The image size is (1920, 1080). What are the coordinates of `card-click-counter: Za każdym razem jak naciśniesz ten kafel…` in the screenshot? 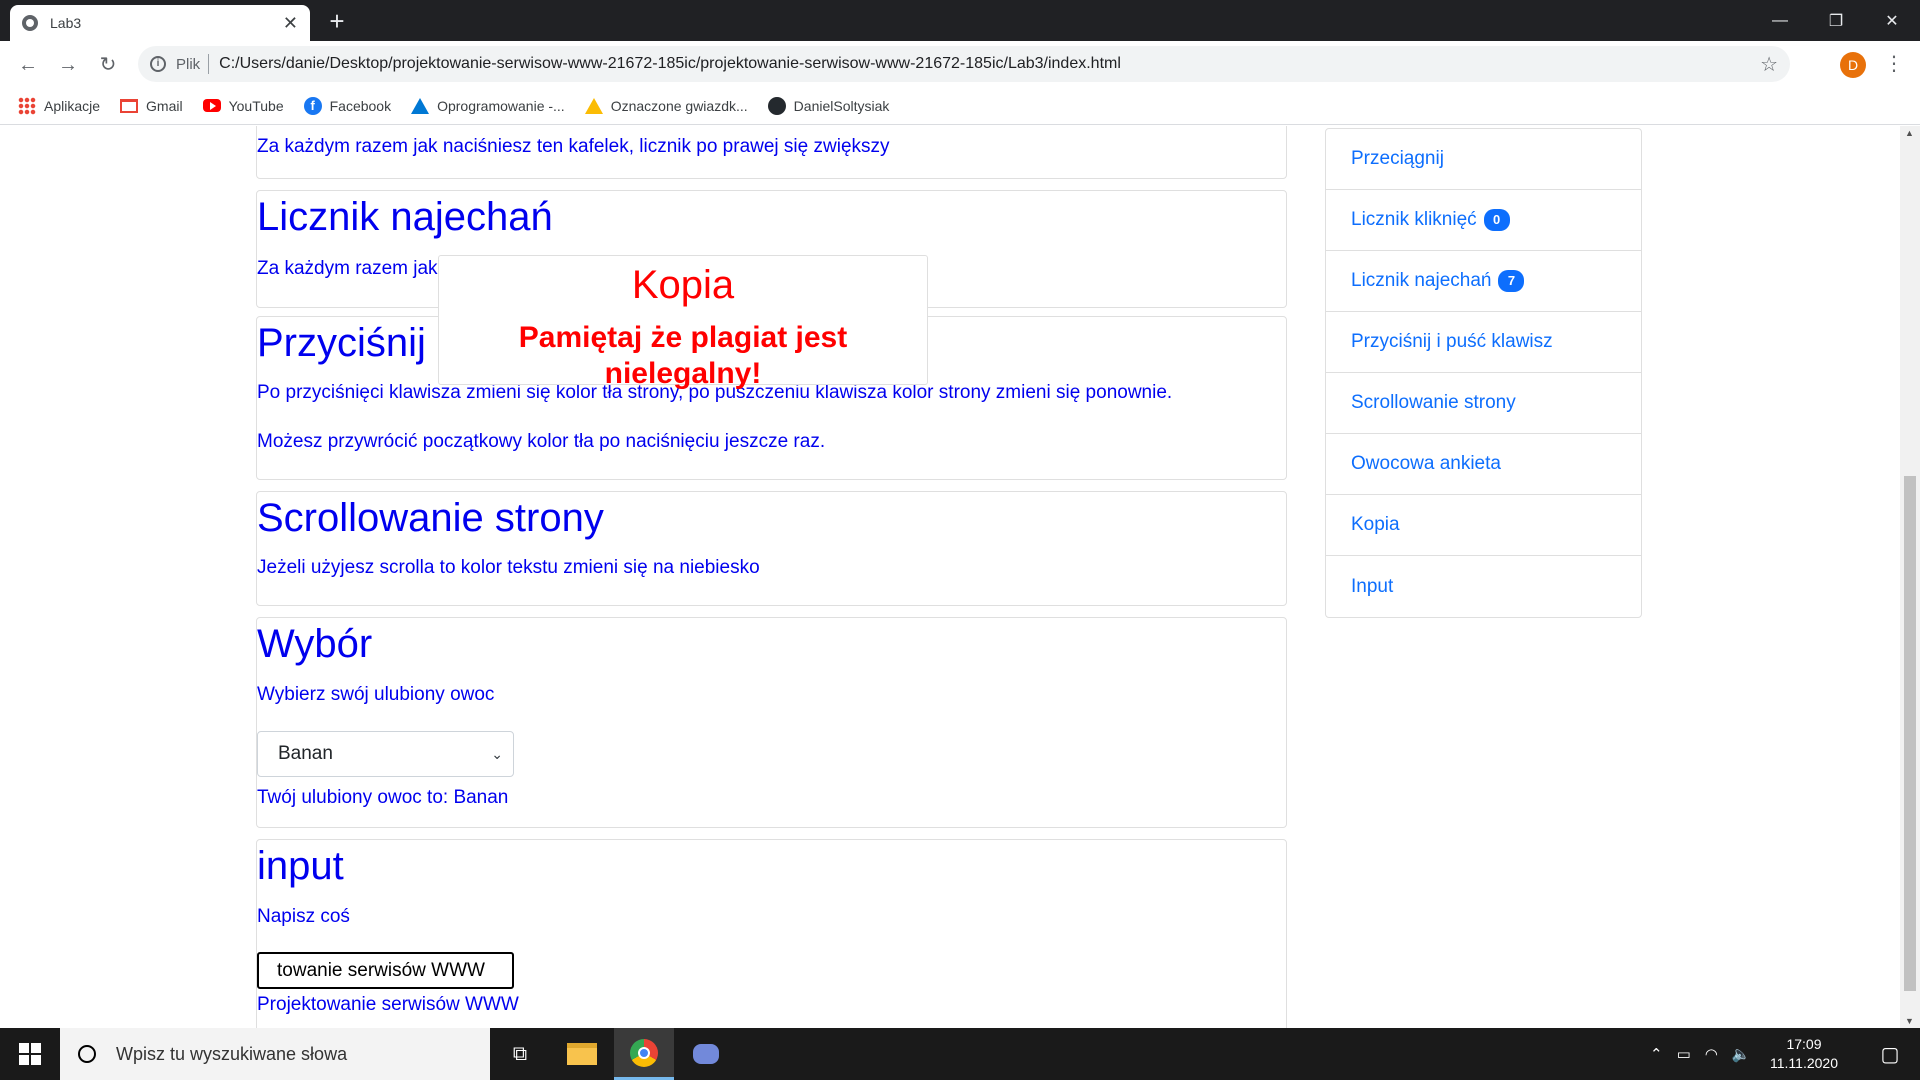 It's located at (771, 152).